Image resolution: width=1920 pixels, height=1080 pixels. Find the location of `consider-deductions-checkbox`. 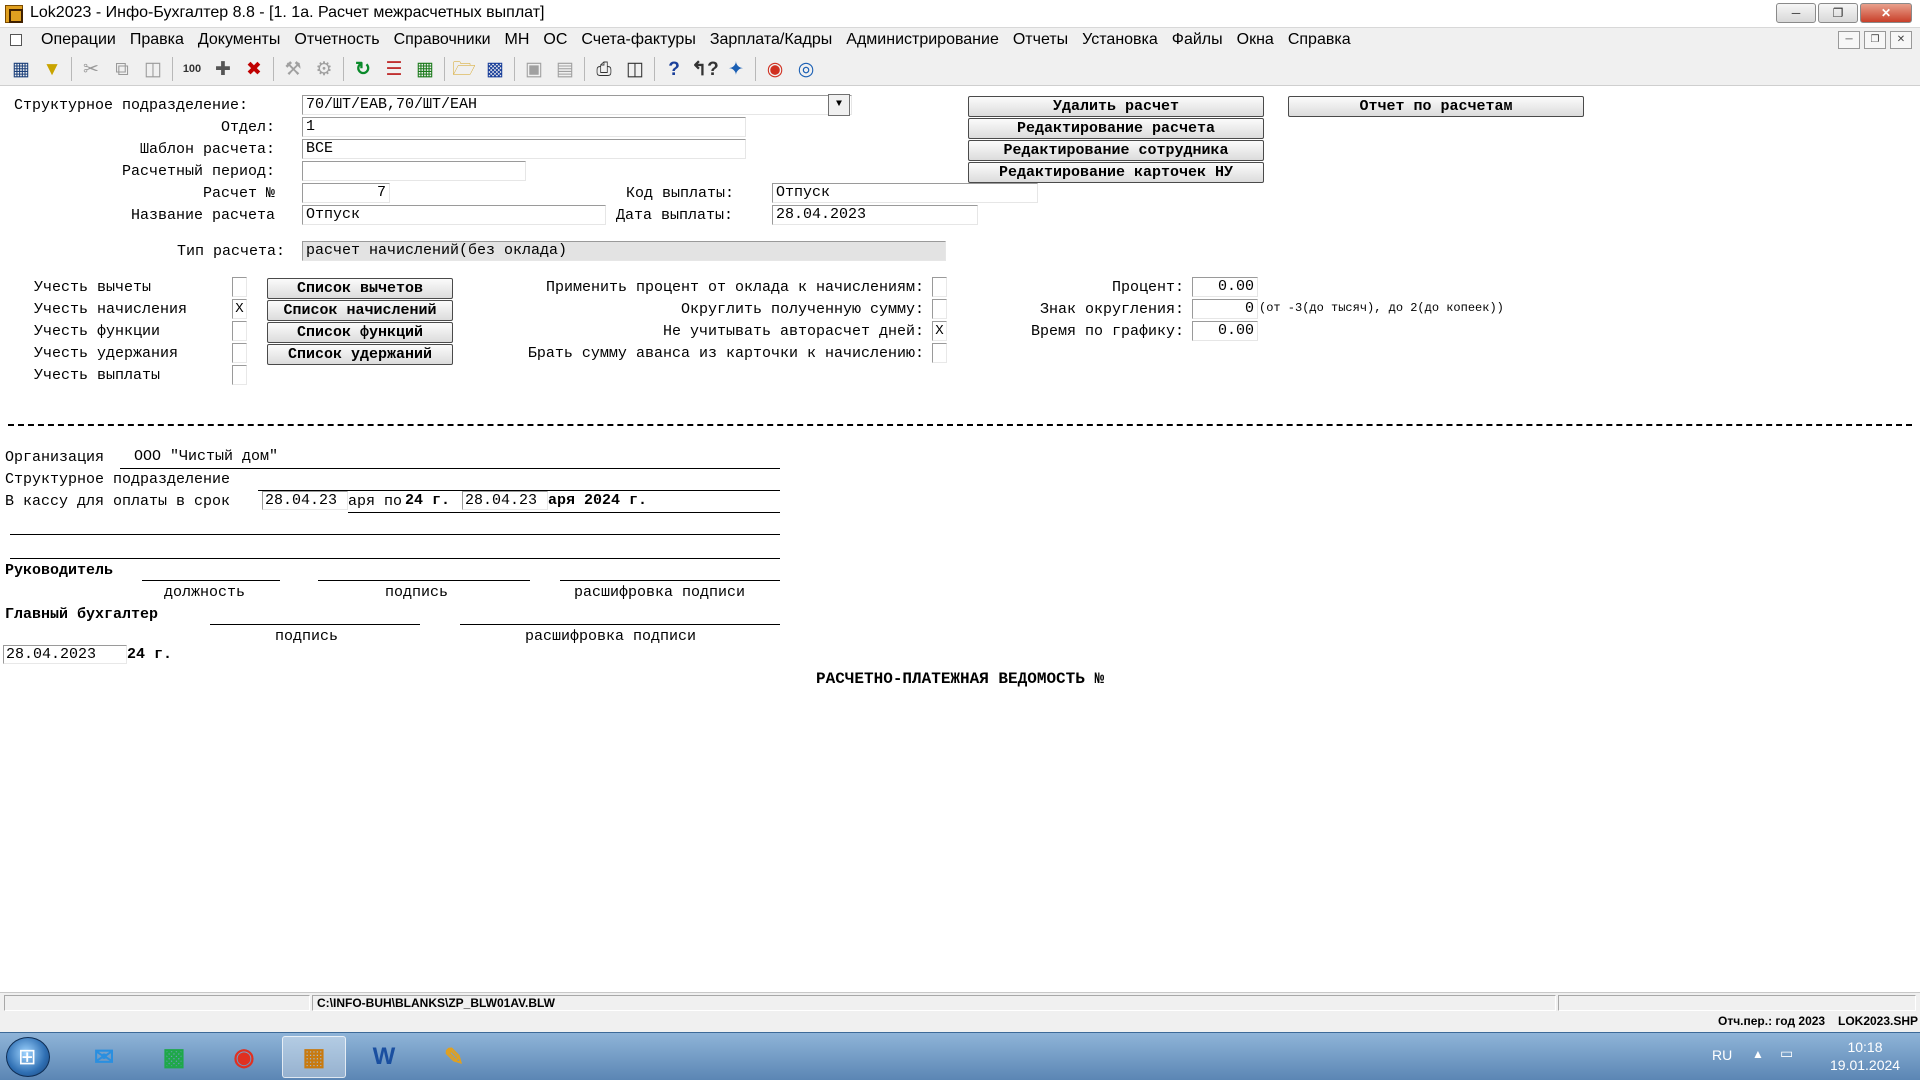

consider-deductions-checkbox is located at coordinates (239, 287).